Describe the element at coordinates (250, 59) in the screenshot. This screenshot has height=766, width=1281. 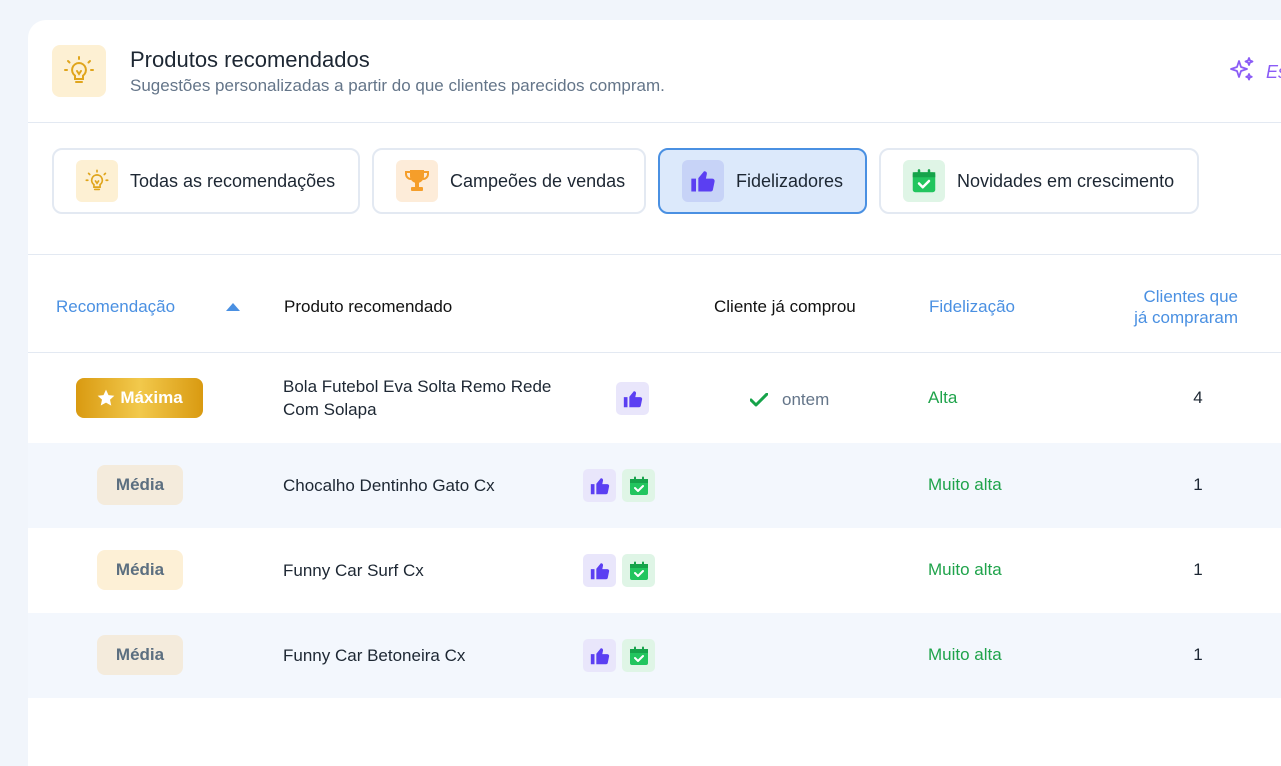
I see `page-title: Produtos recomendados` at that location.